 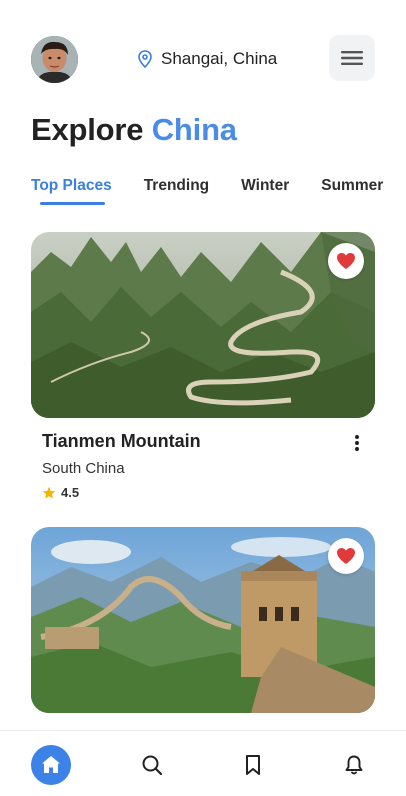 What do you see at coordinates (219, 58) in the screenshot?
I see `location-label: Shangai, China` at bounding box center [219, 58].